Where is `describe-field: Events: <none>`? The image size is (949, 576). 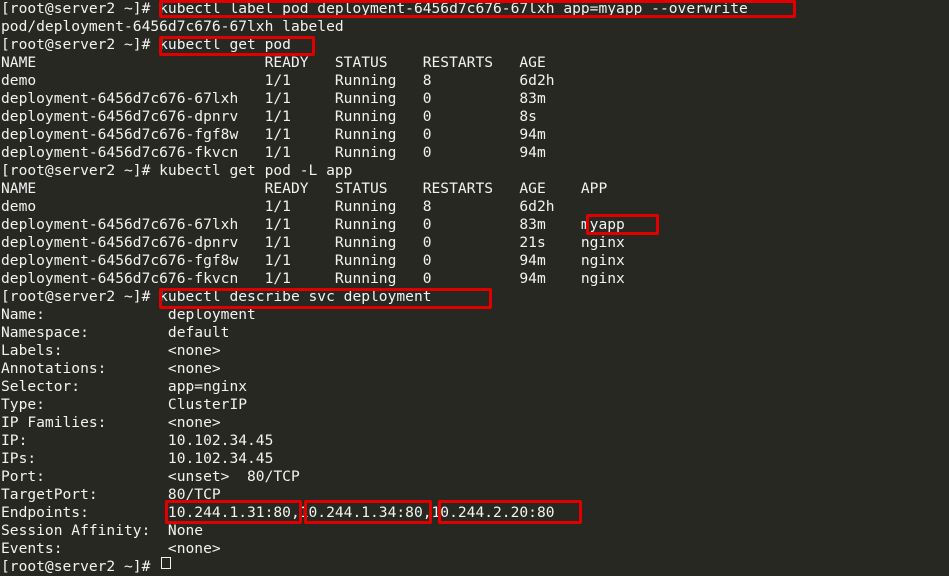
describe-field: Events: <none> is located at coordinates (111, 548).